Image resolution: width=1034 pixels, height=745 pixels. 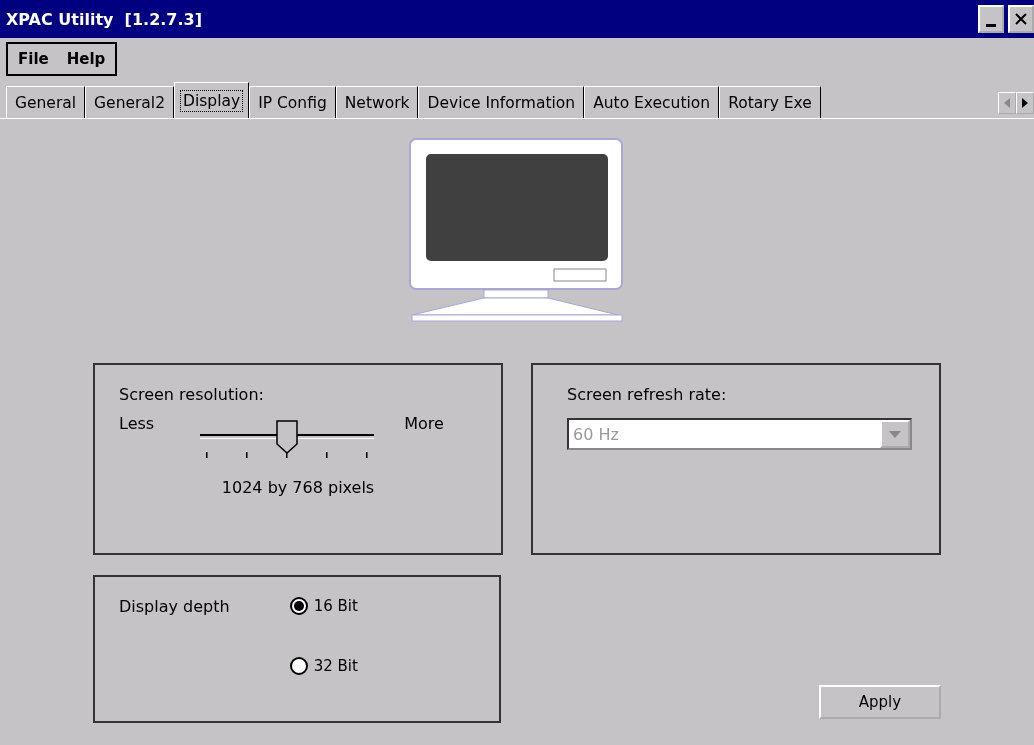 I want to click on caret-icon, so click(x=895, y=434).